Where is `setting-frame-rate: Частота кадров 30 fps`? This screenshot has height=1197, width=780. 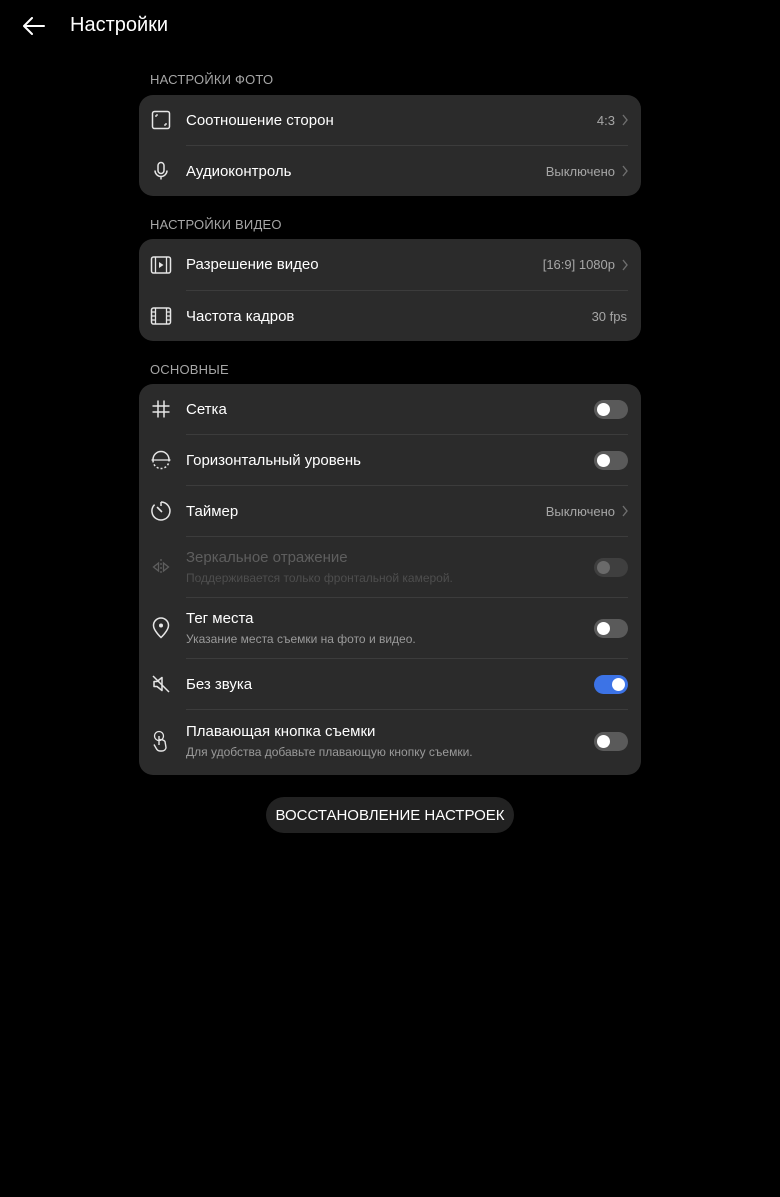
setting-frame-rate: Частота кадров 30 fps is located at coordinates (390, 316).